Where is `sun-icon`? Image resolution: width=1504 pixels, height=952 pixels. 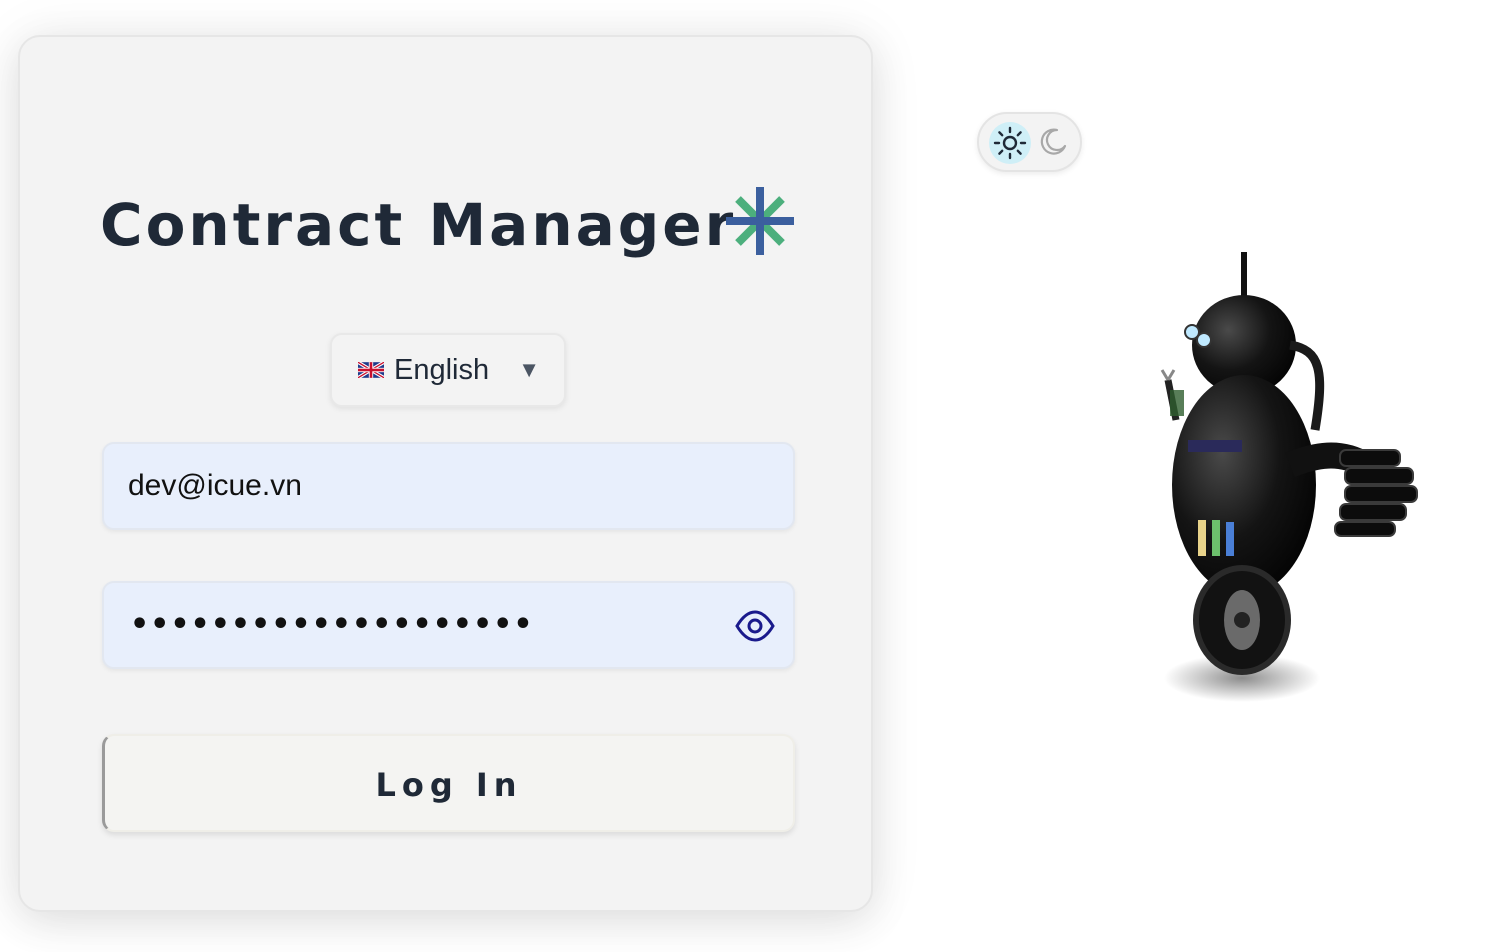 sun-icon is located at coordinates (1010, 143).